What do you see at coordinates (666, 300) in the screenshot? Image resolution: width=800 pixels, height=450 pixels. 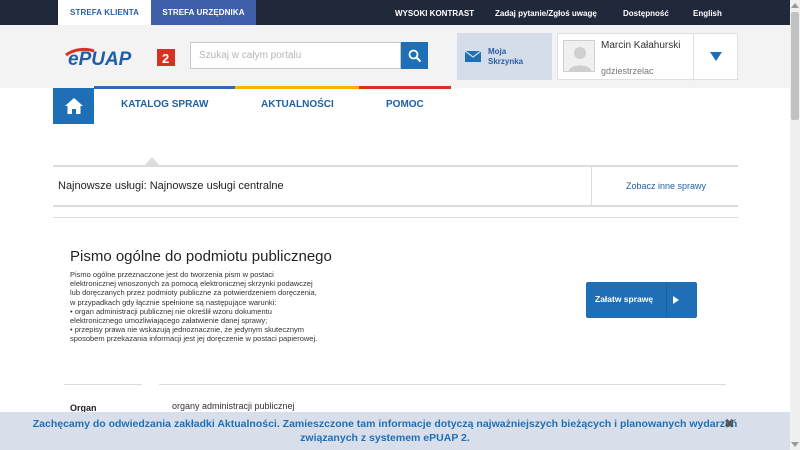 I see `button-separator` at bounding box center [666, 300].